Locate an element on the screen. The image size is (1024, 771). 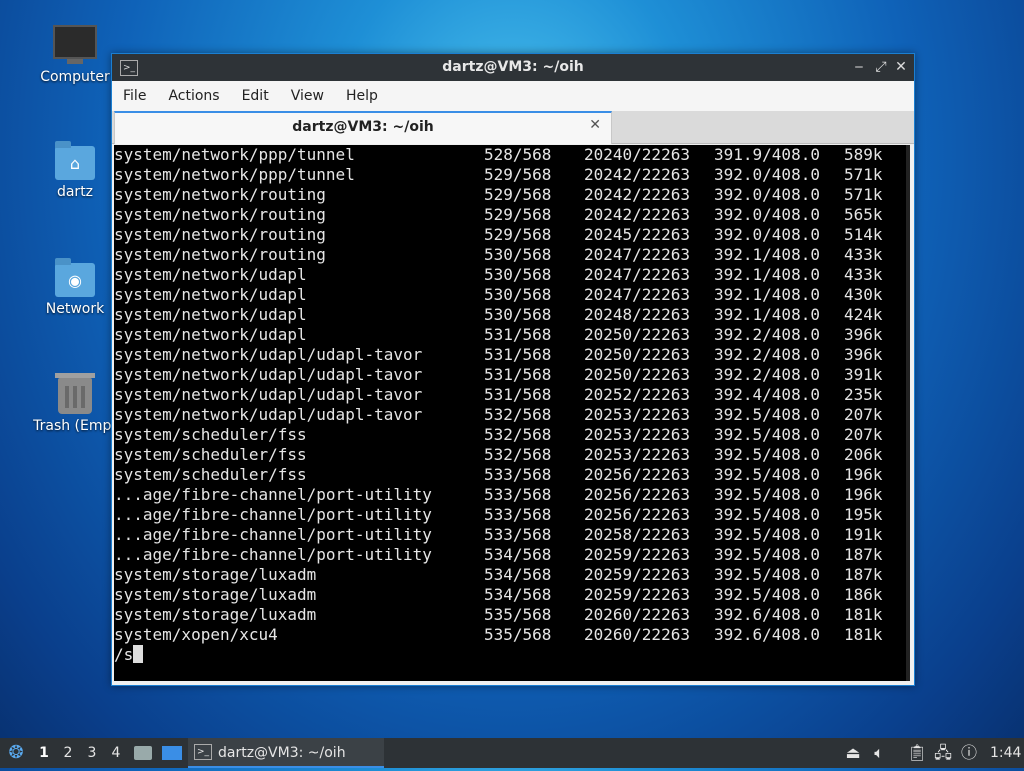
action-count: 20258/22263 is located at coordinates (637, 534).